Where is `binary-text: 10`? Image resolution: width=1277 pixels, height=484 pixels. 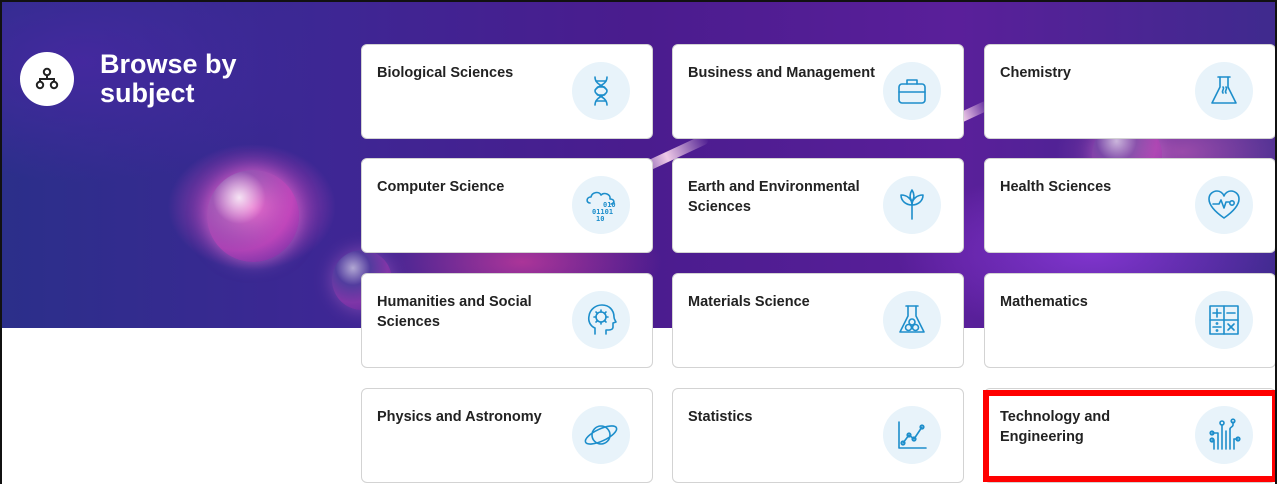
binary-text: 10 is located at coordinates (600, 219).